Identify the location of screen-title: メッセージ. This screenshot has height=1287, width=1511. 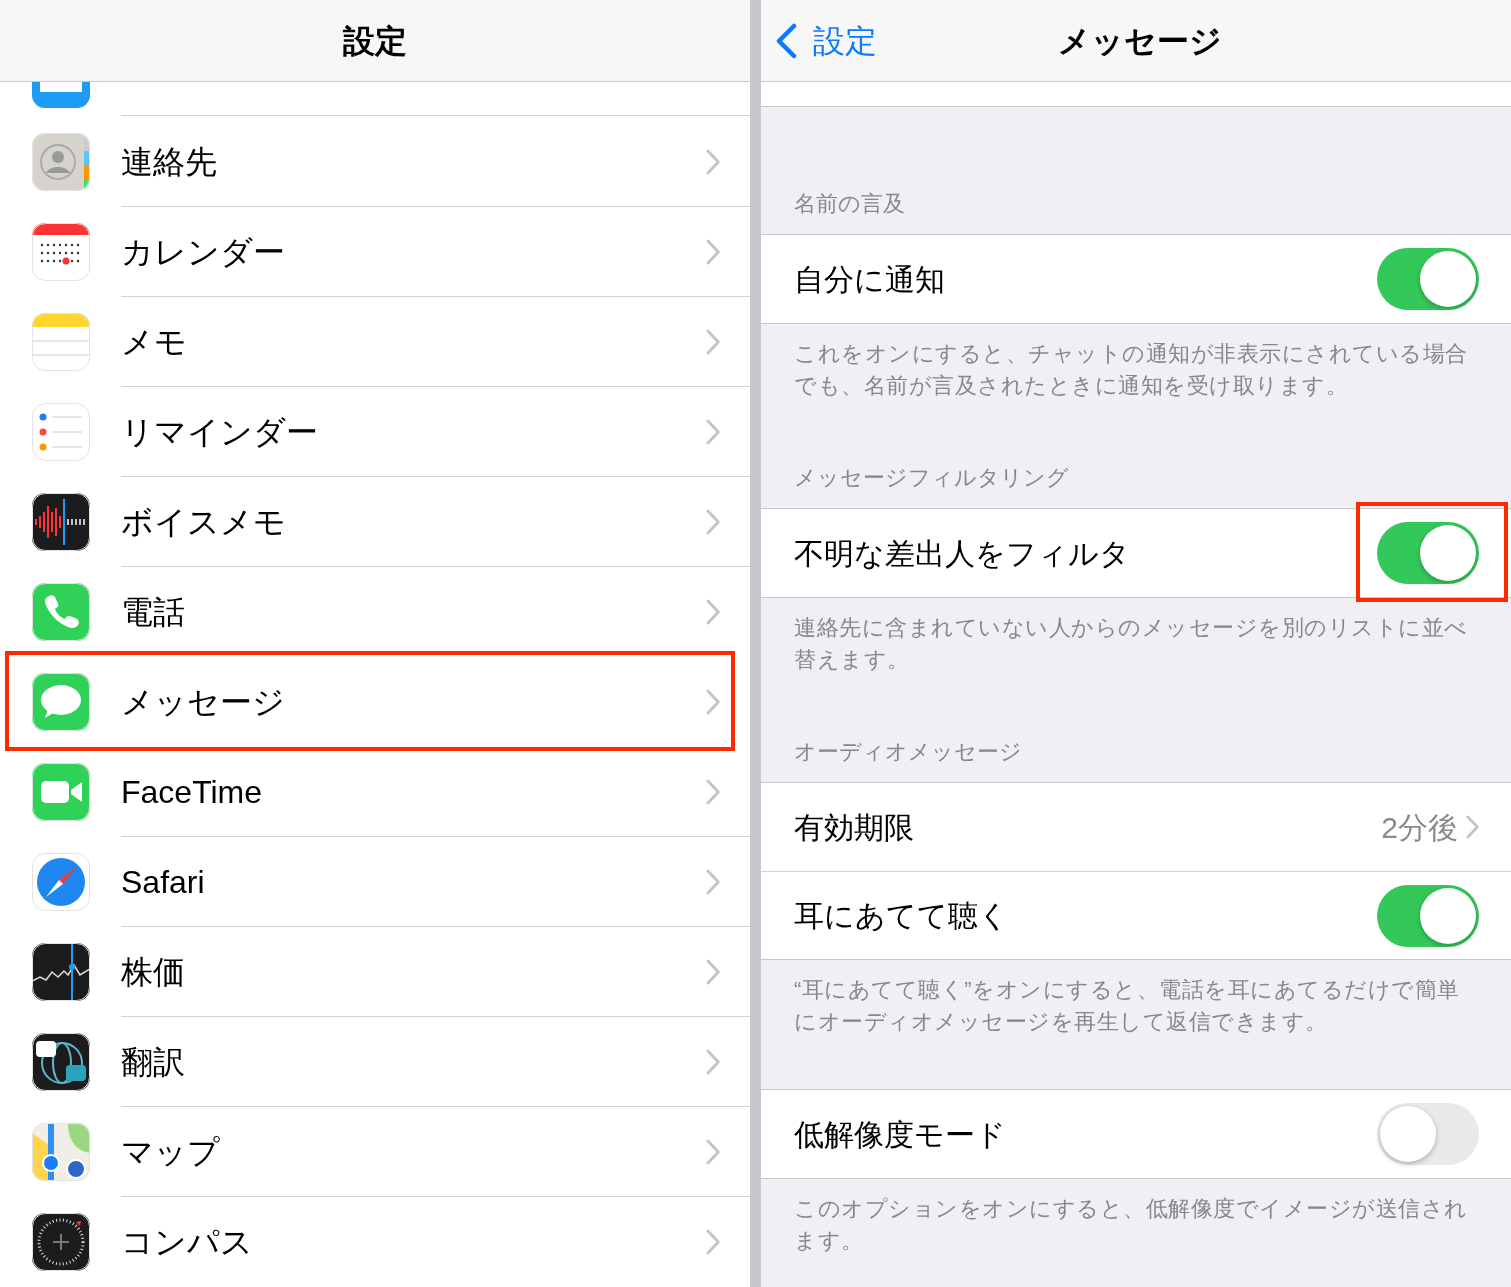
(1140, 41).